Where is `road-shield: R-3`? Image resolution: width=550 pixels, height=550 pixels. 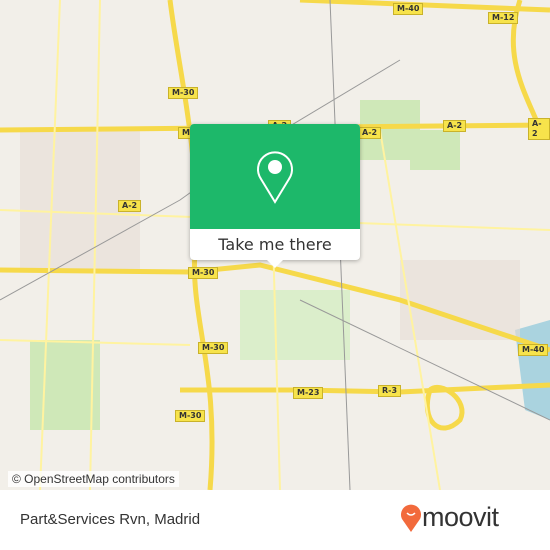 road-shield: R-3 is located at coordinates (390, 391).